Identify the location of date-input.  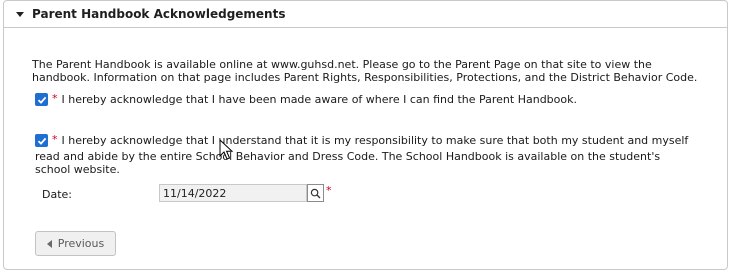
(233, 193).